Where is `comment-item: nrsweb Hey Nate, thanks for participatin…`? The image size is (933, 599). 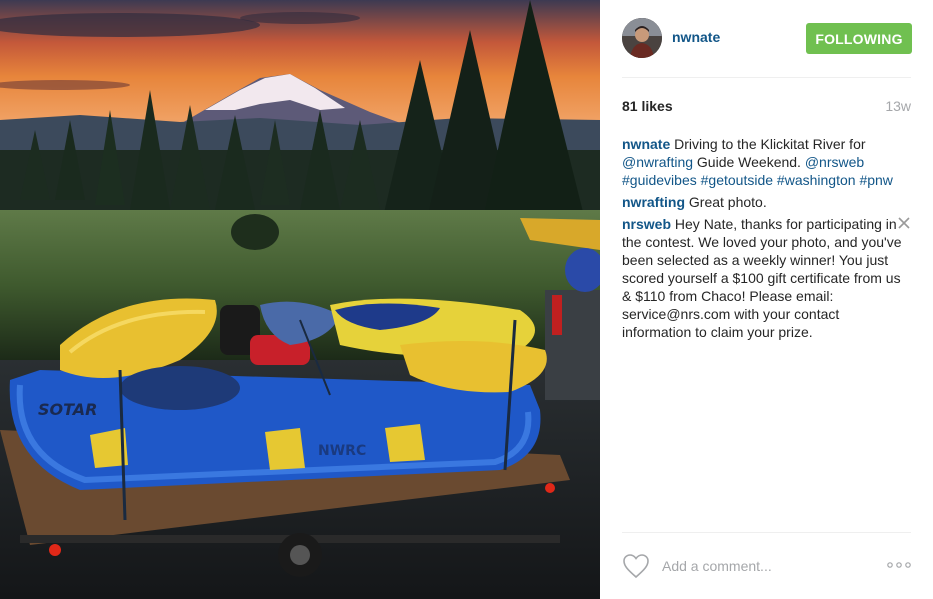
comment-item: nrsweb Hey Nate, thanks for participatin… is located at coordinates (766, 278).